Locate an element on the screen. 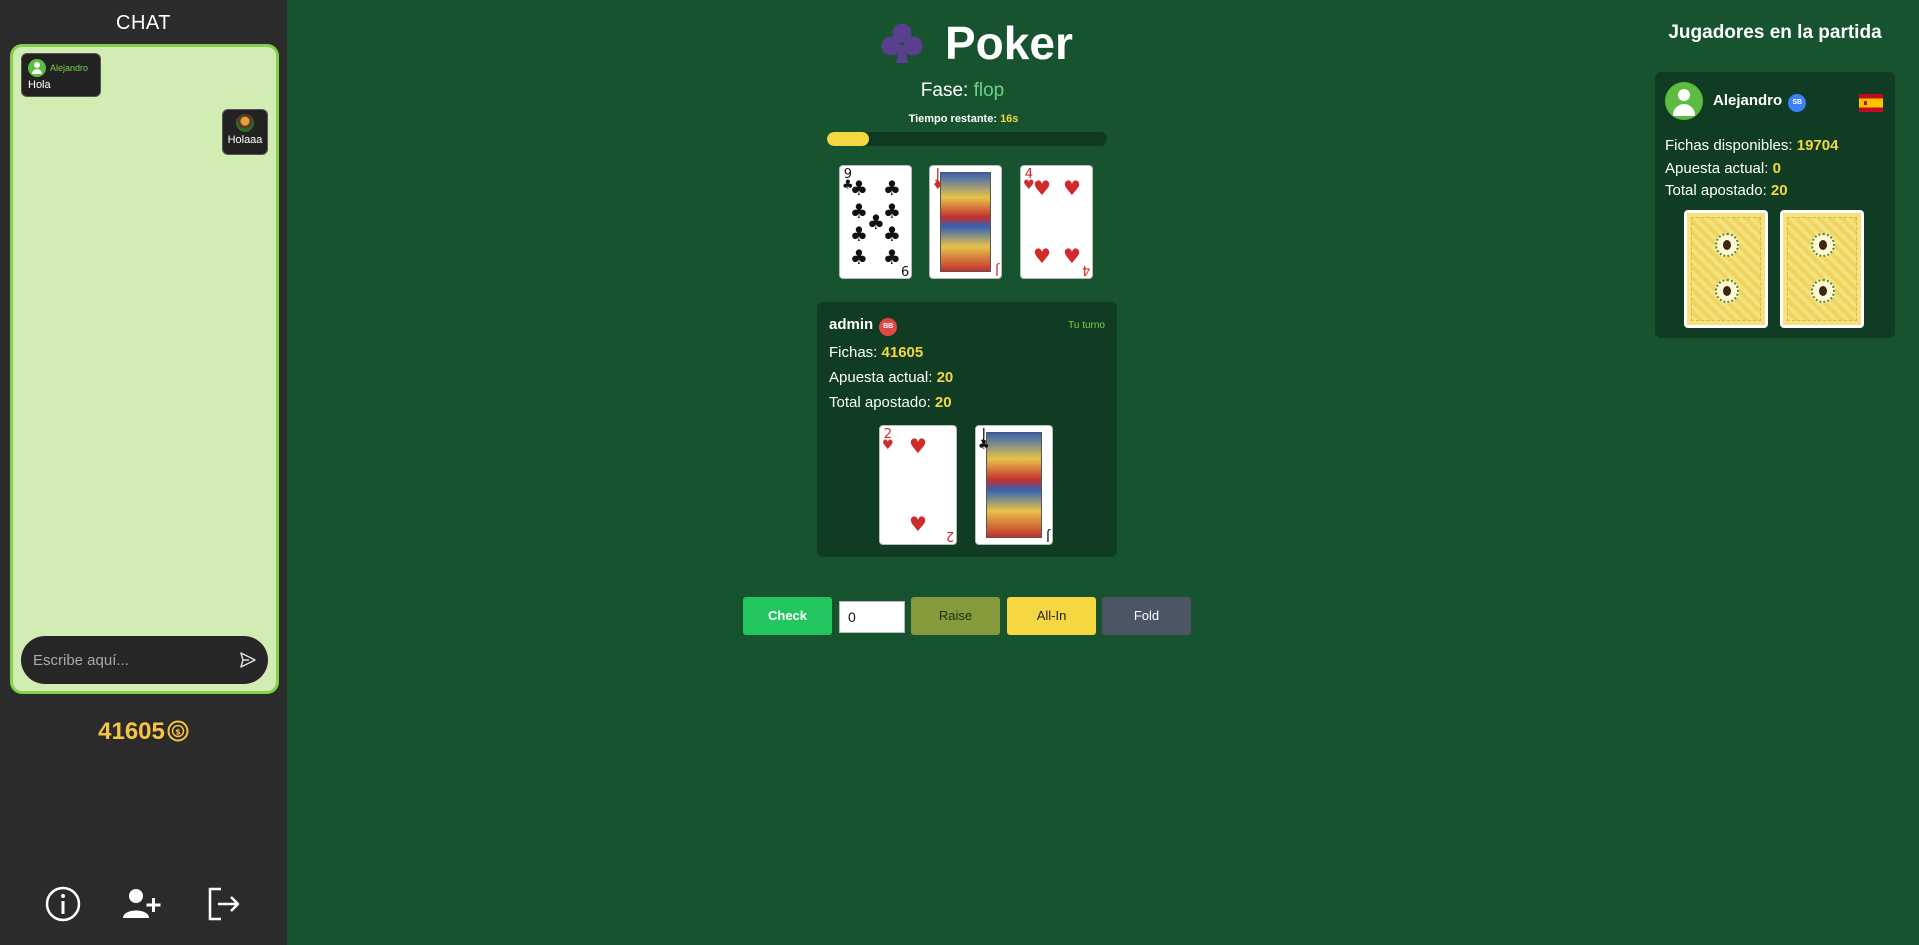 This screenshot has width=1919, height=945. opponent-chips: Fichas disponibles: 19704 is located at coordinates (1751, 145).